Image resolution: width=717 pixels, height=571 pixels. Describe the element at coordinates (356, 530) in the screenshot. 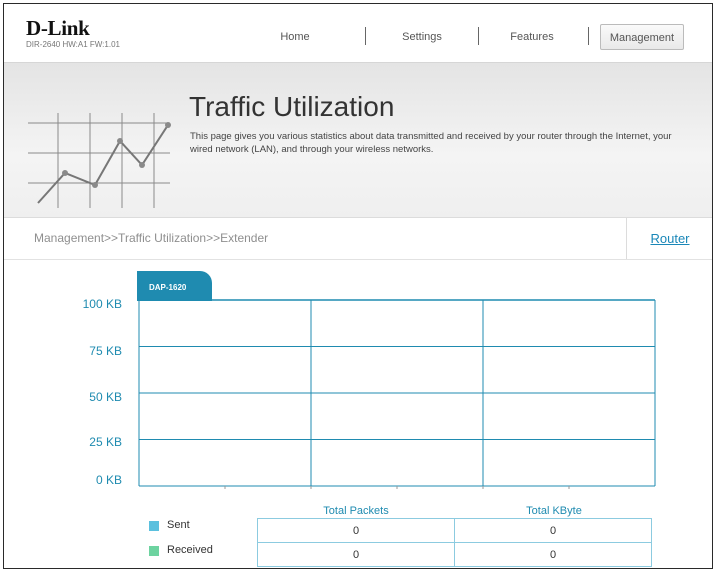

I see `sent-packets: 0` at that location.